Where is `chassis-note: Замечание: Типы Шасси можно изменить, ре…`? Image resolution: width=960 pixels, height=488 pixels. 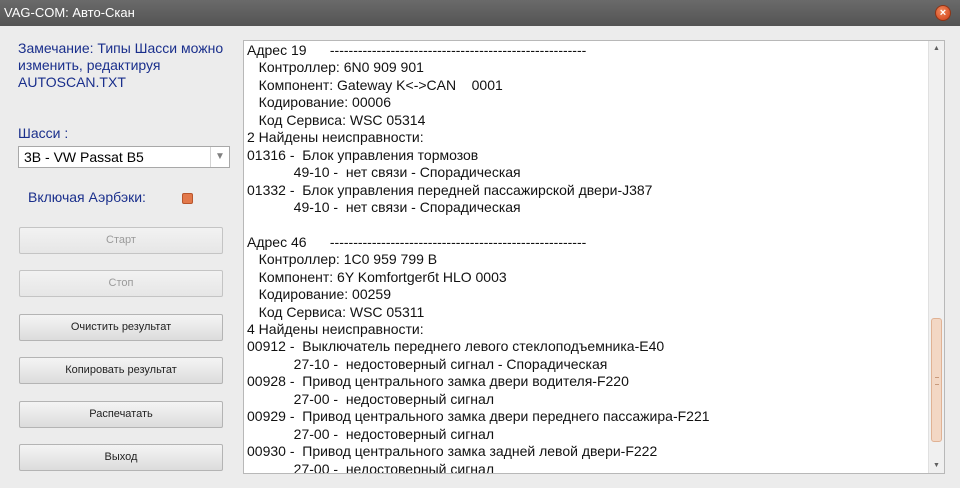 chassis-note: Замечание: Типы Шасси можно изменить, ре… is located at coordinates (121, 65).